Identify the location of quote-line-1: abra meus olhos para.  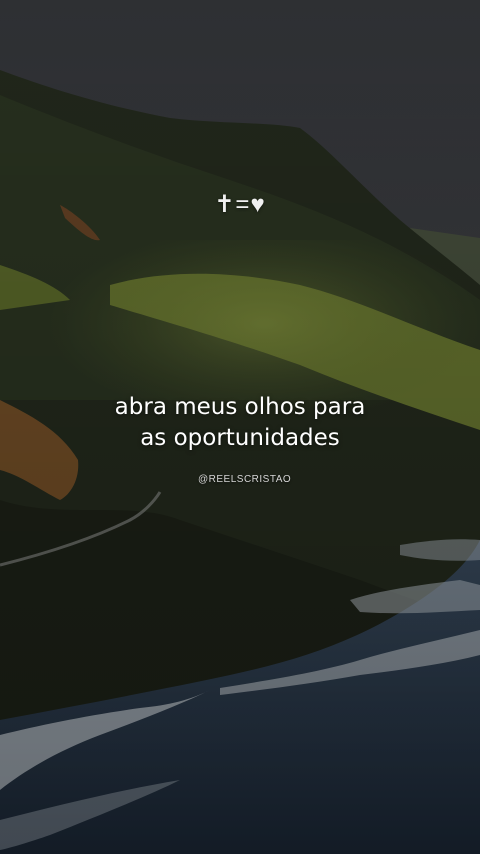
(240, 407).